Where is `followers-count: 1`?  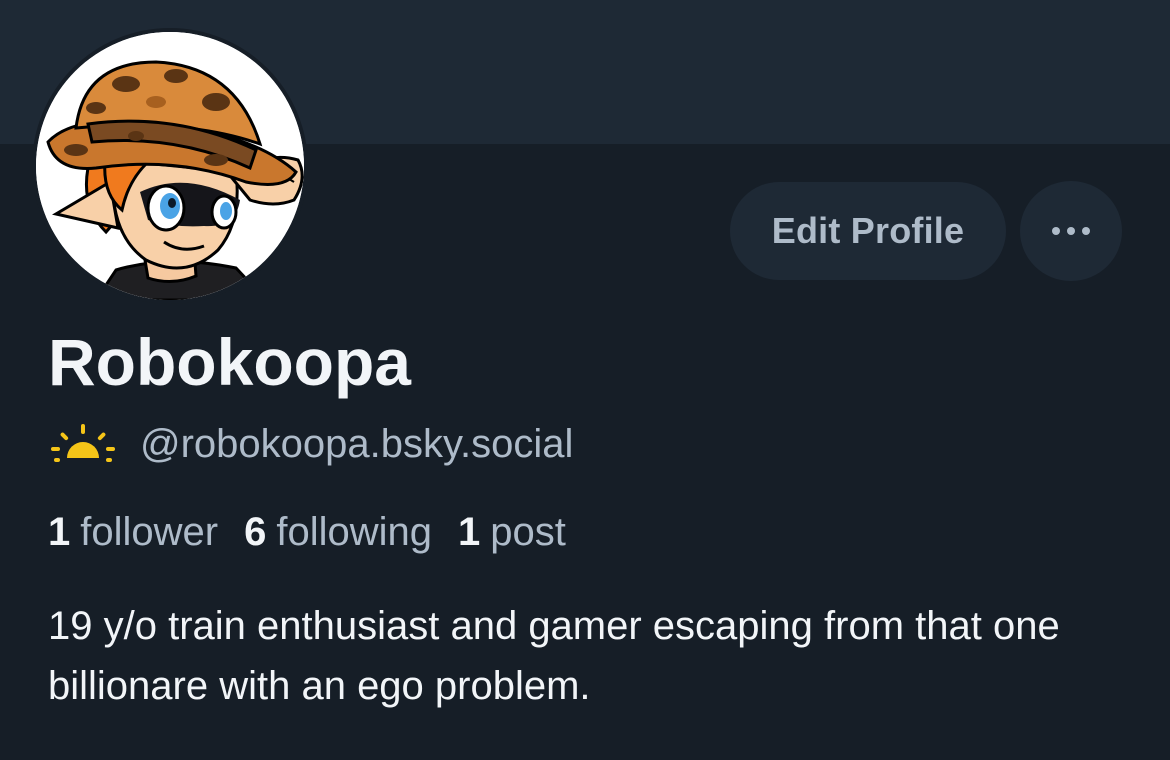 followers-count: 1 is located at coordinates (59, 531).